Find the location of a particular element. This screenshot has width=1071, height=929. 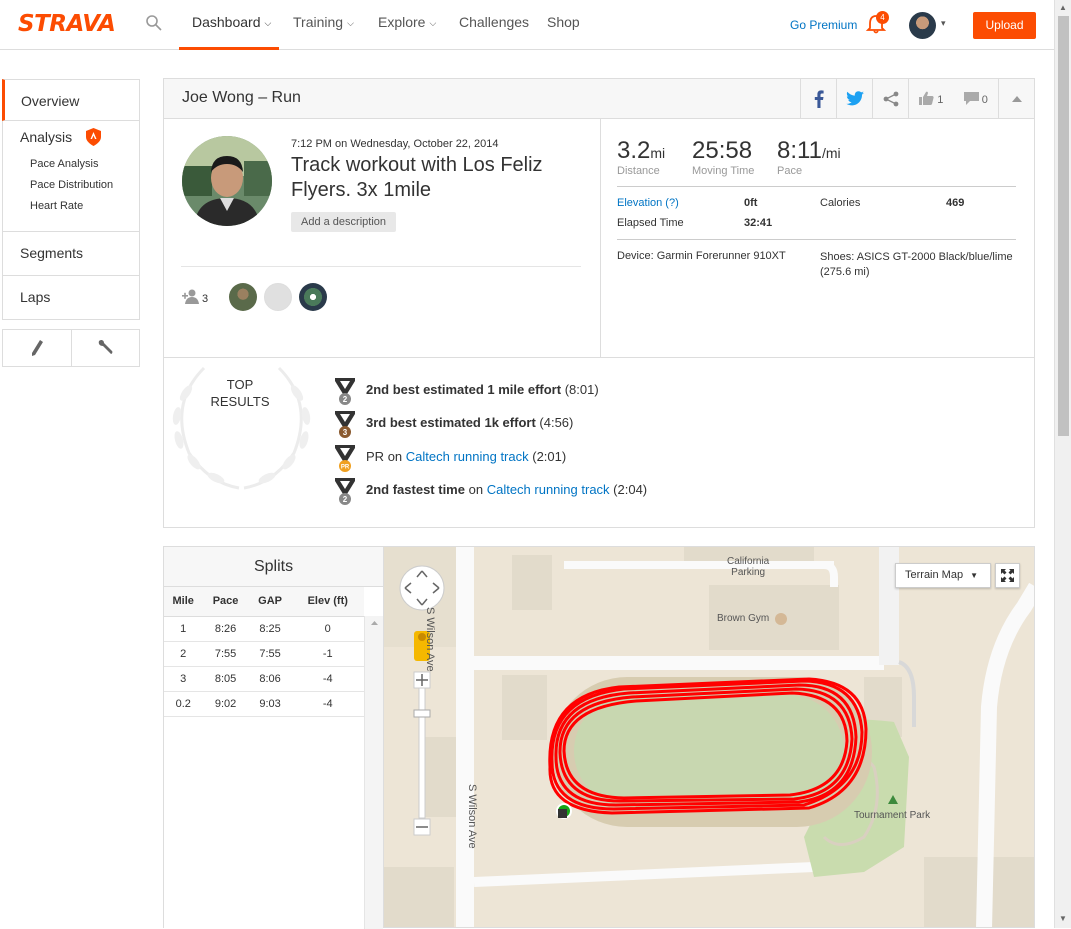

cell: 8:05 is located at coordinates (225, 679).